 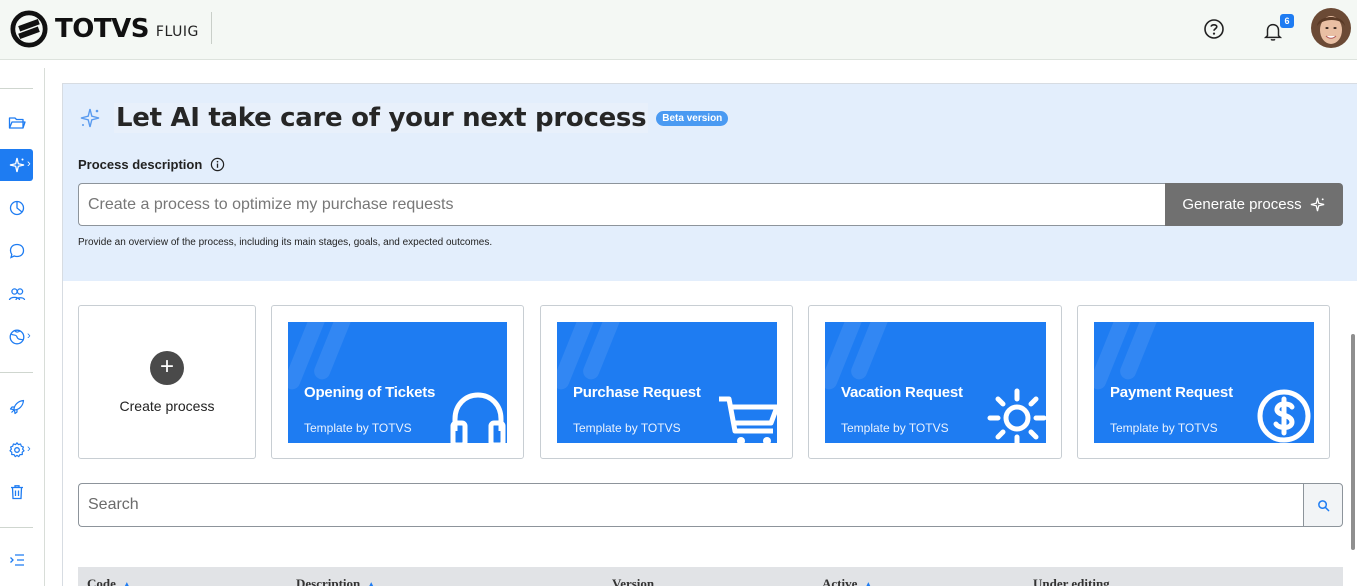 I want to click on user-avatar, so click(x=1331, y=28).